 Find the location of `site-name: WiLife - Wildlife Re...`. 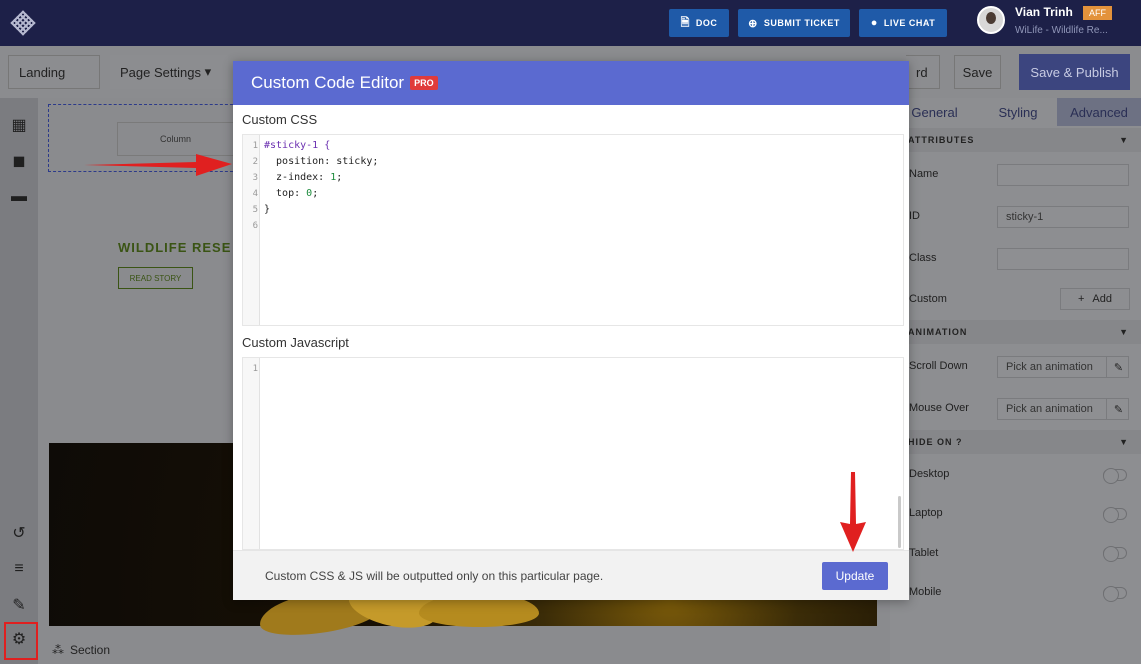

site-name: WiLife - Wildlife Re... is located at coordinates (1061, 30).